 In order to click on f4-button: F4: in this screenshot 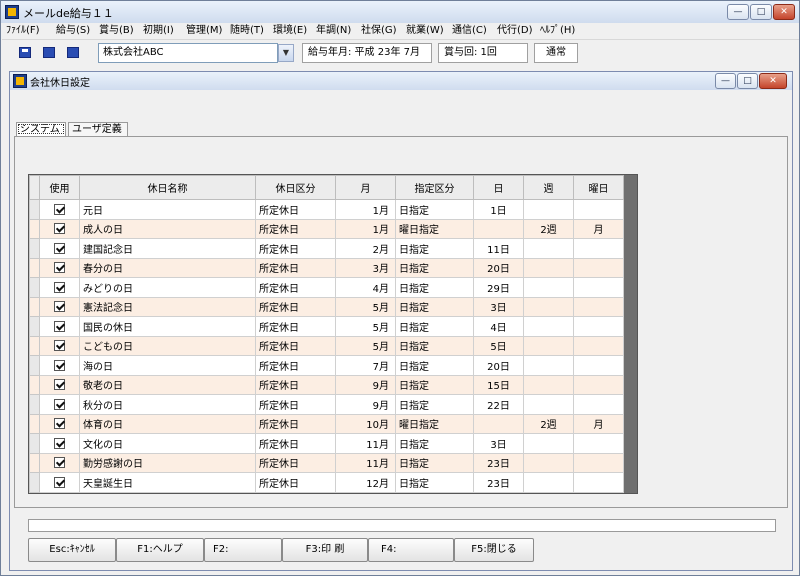, I will do `click(411, 550)`.